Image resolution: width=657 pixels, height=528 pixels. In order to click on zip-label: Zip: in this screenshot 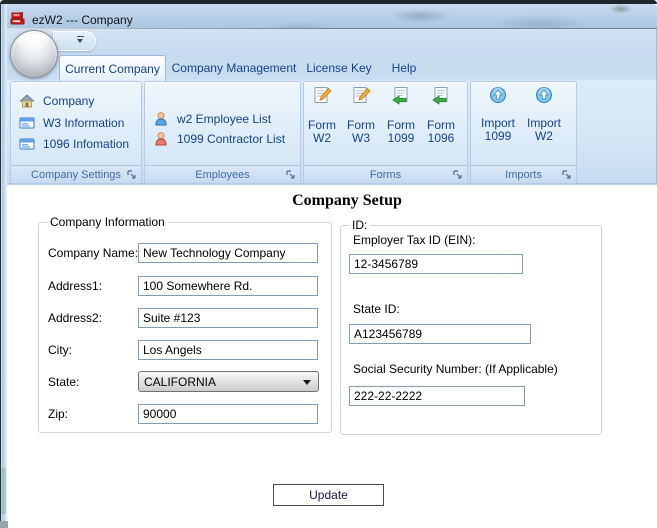, I will do `click(58, 414)`.